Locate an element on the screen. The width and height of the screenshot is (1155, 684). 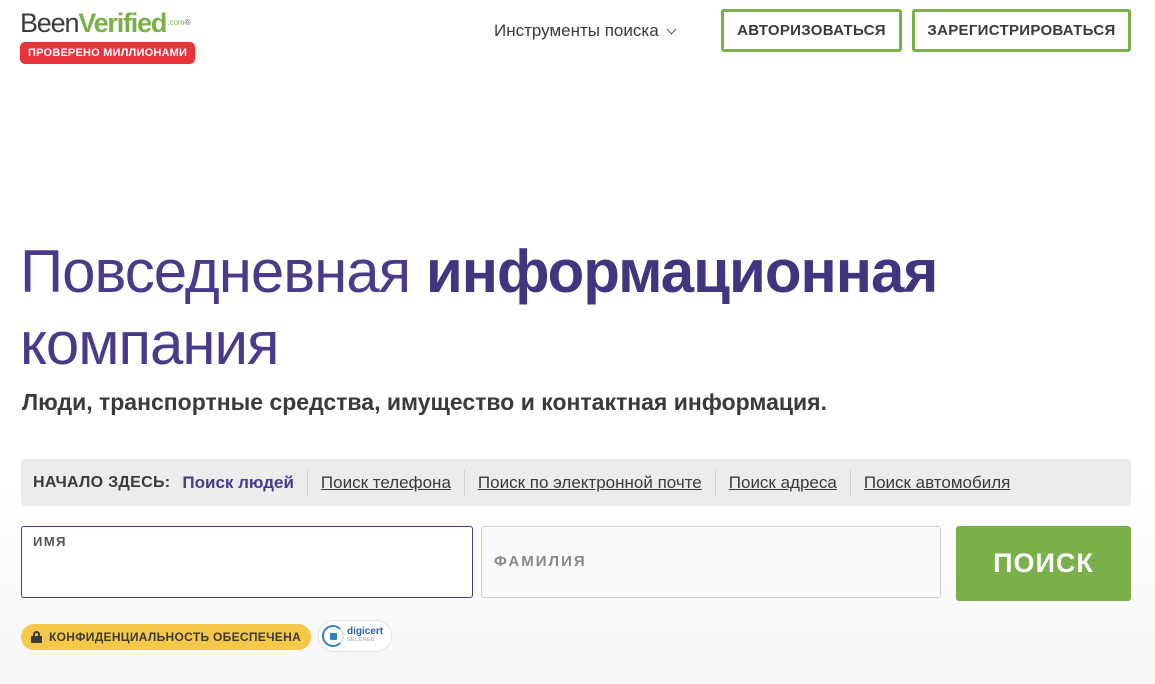
logo-part-verified: Verified is located at coordinates (122, 23).